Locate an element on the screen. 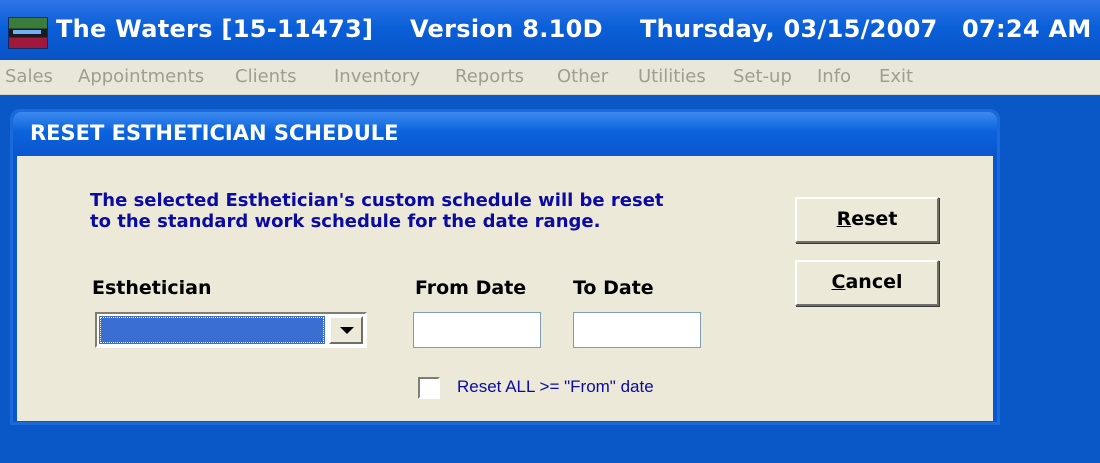 The height and width of the screenshot is (463, 1100). reset-button: Reset is located at coordinates (867, 220).